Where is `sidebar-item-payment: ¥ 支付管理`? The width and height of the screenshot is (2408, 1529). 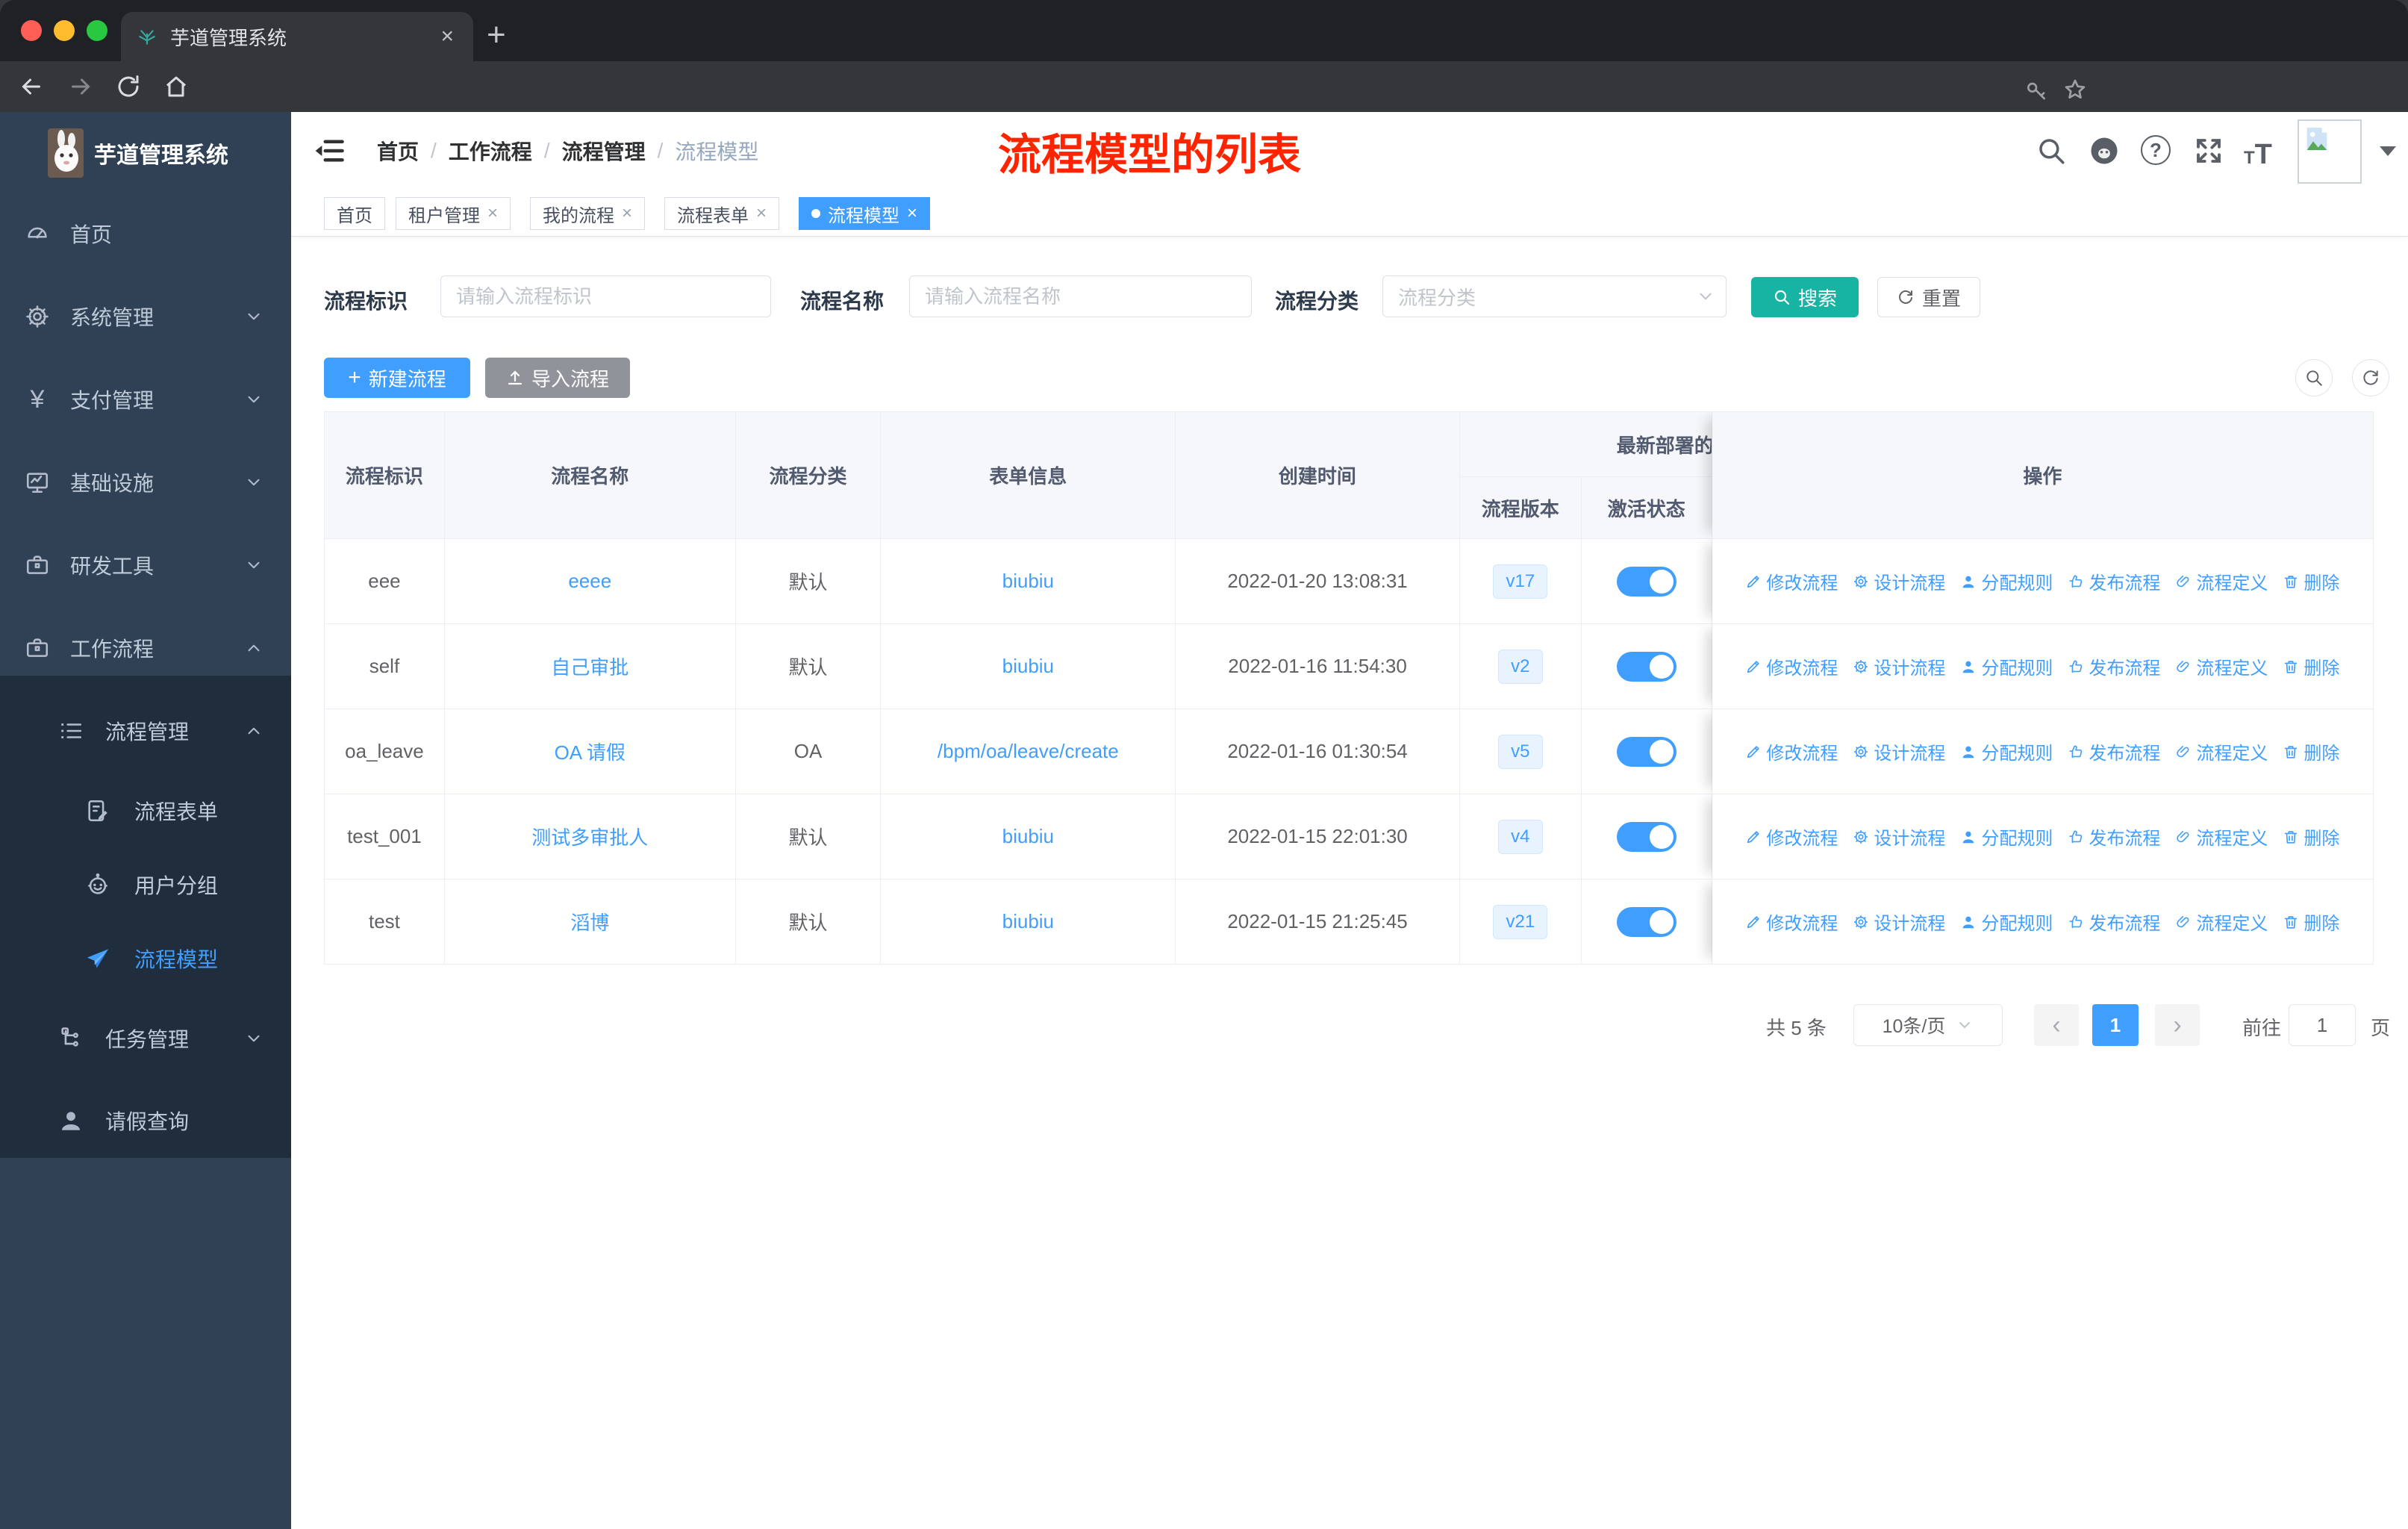
sidebar-item-payment: ¥ 支付管理 is located at coordinates (145, 399).